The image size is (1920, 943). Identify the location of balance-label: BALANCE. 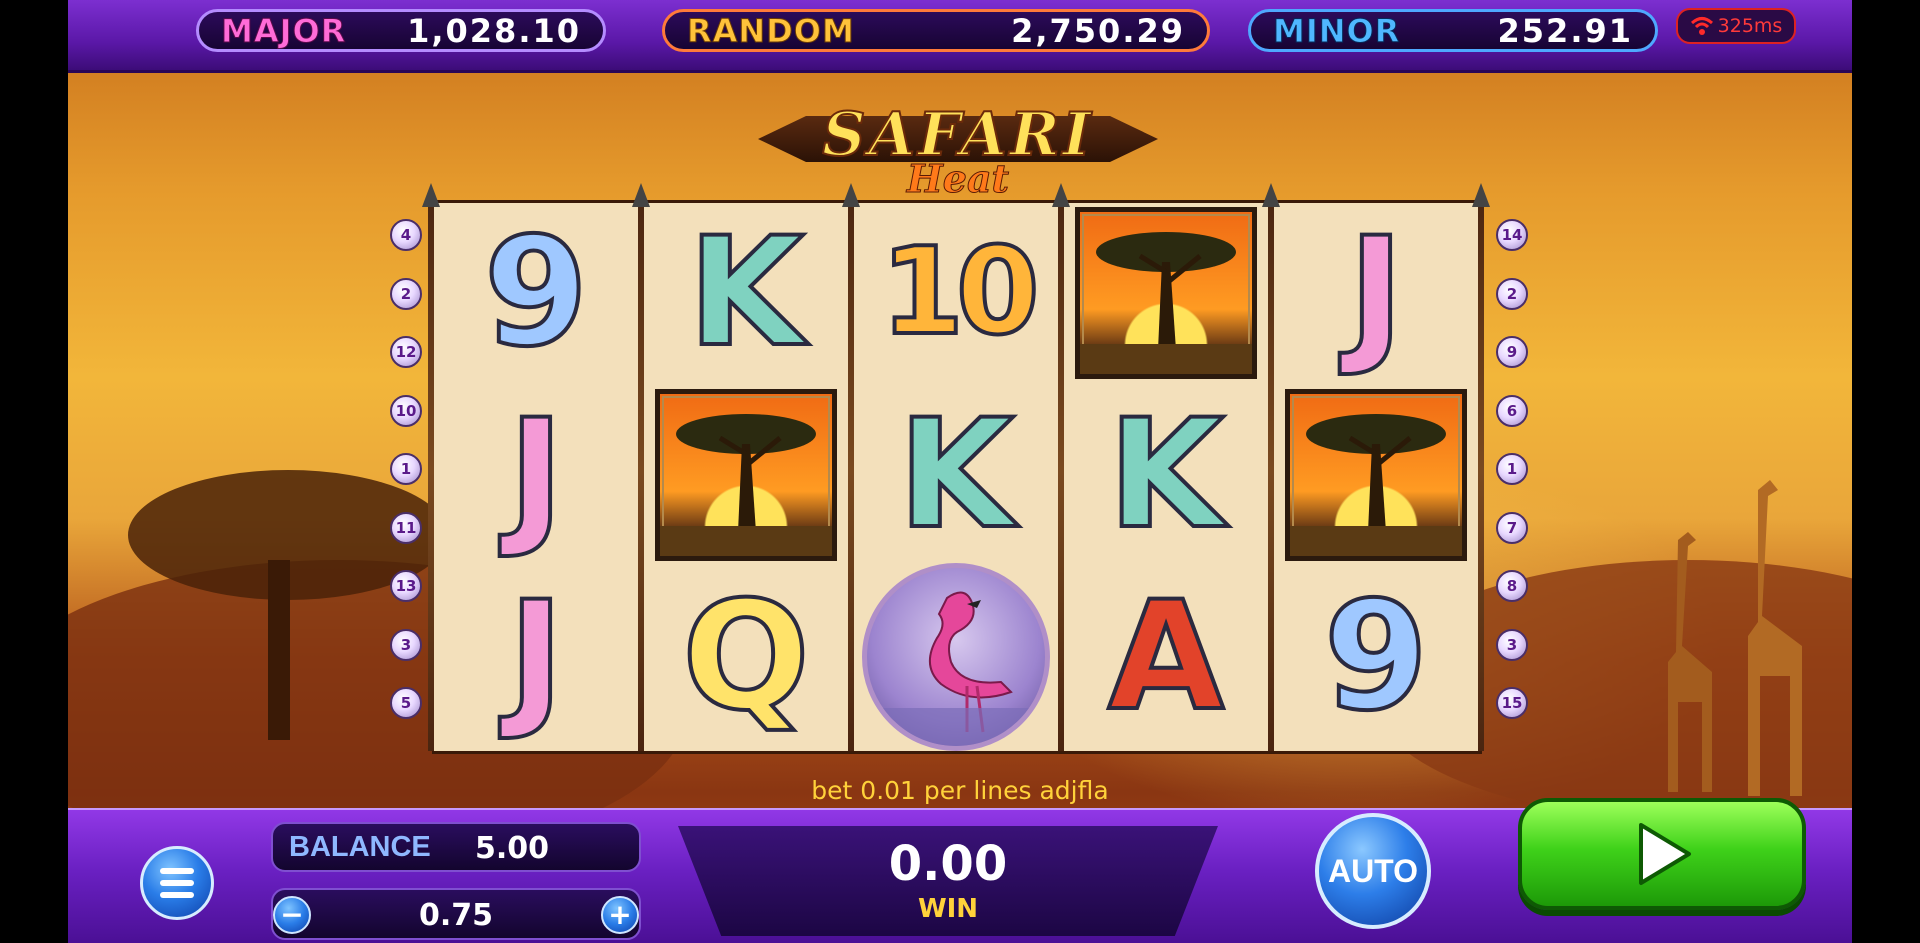
(360, 847).